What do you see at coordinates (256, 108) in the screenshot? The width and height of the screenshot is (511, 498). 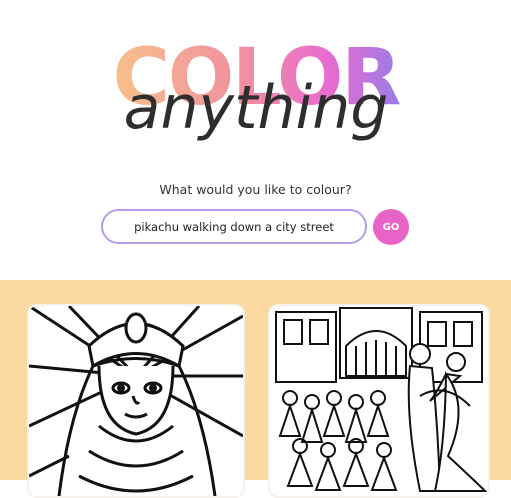 I see `svg-text: anything` at bounding box center [256, 108].